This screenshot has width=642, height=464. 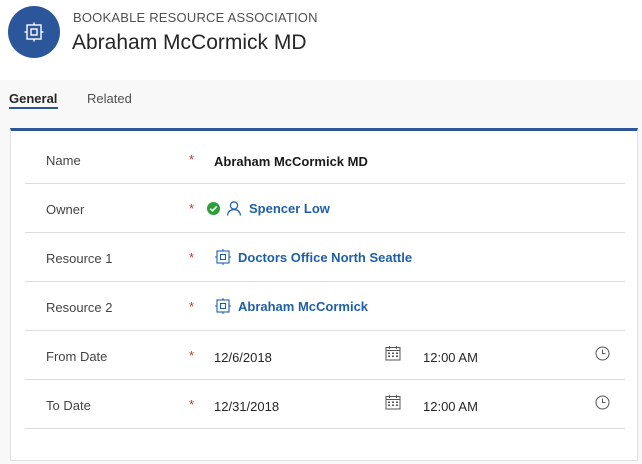 I want to click on field-label: Resource 2, so click(x=79, y=307).